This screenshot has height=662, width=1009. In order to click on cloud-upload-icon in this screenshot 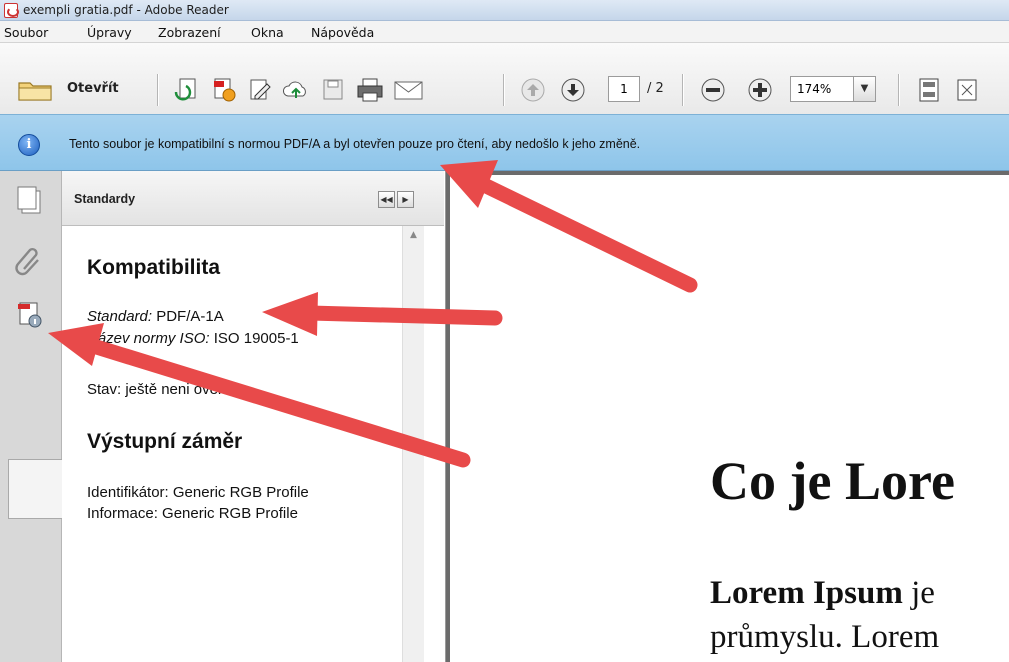, I will do `click(296, 90)`.